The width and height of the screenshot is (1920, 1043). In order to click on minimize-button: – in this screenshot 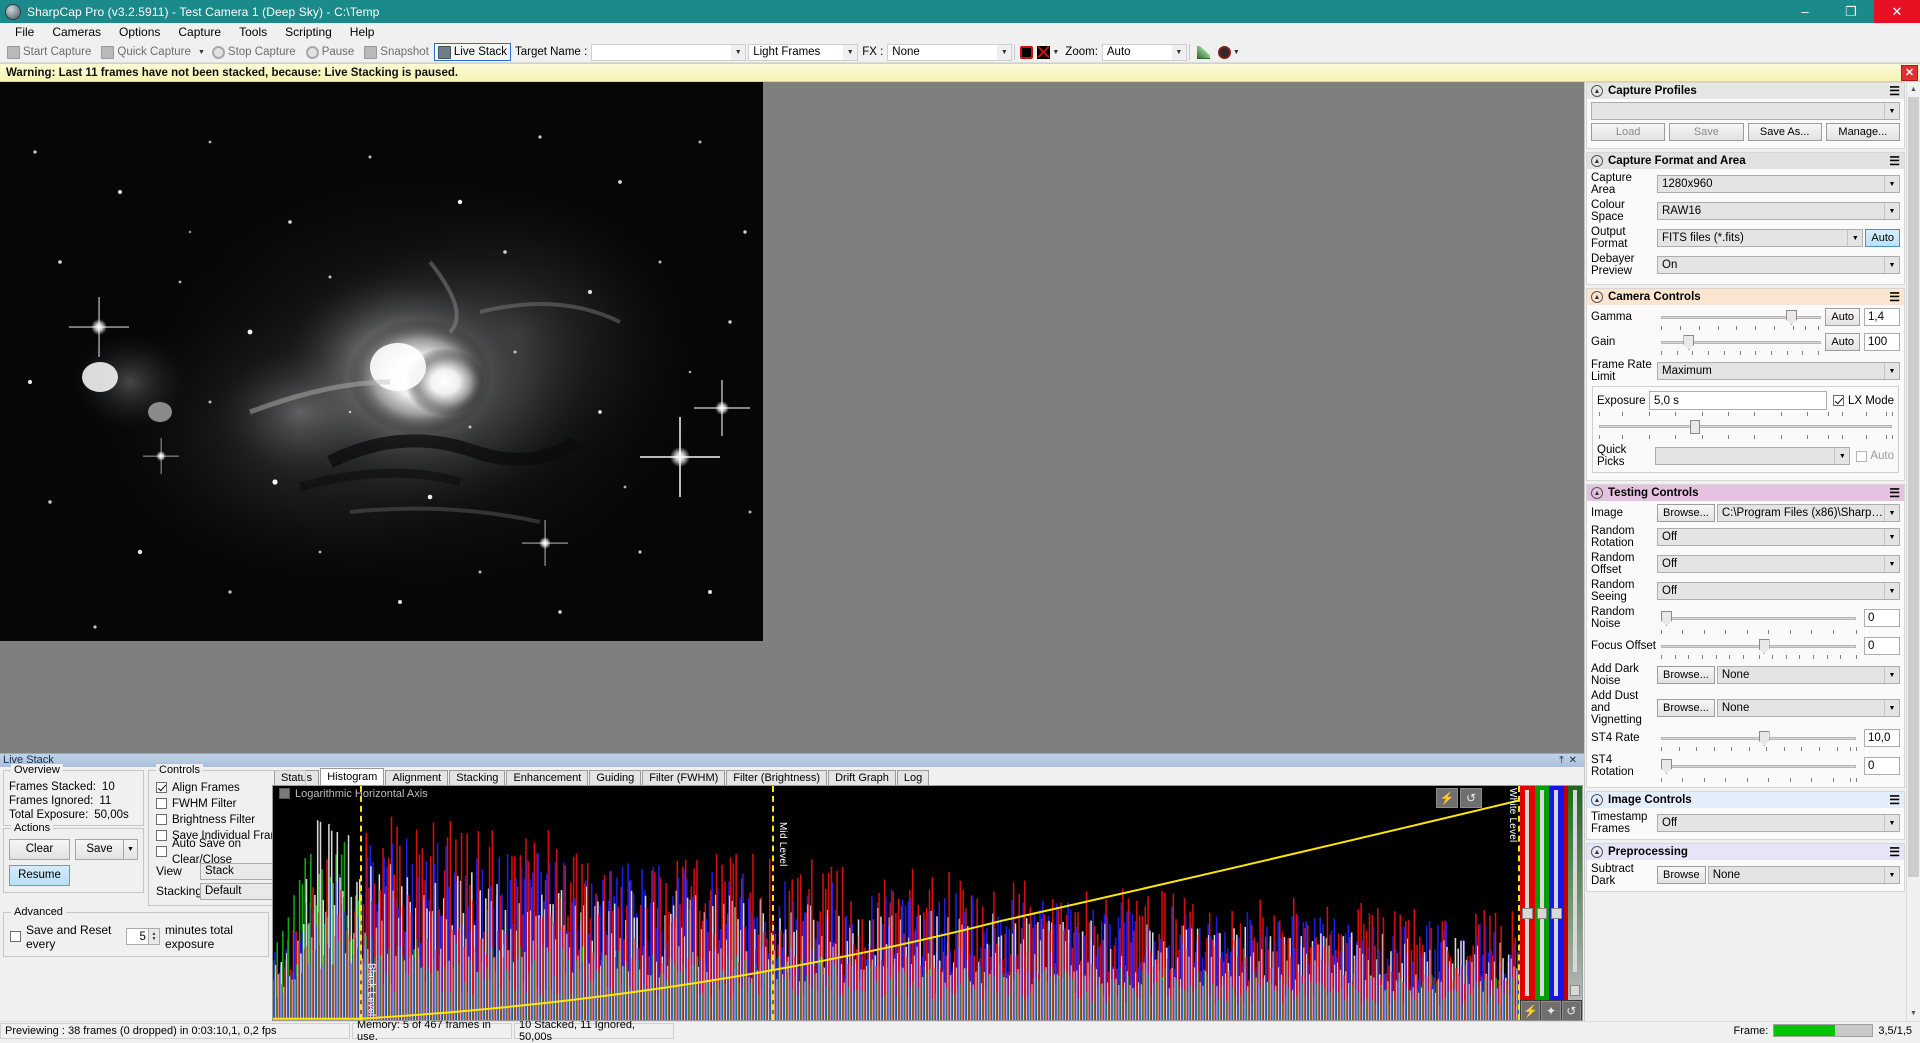, I will do `click(1805, 11)`.